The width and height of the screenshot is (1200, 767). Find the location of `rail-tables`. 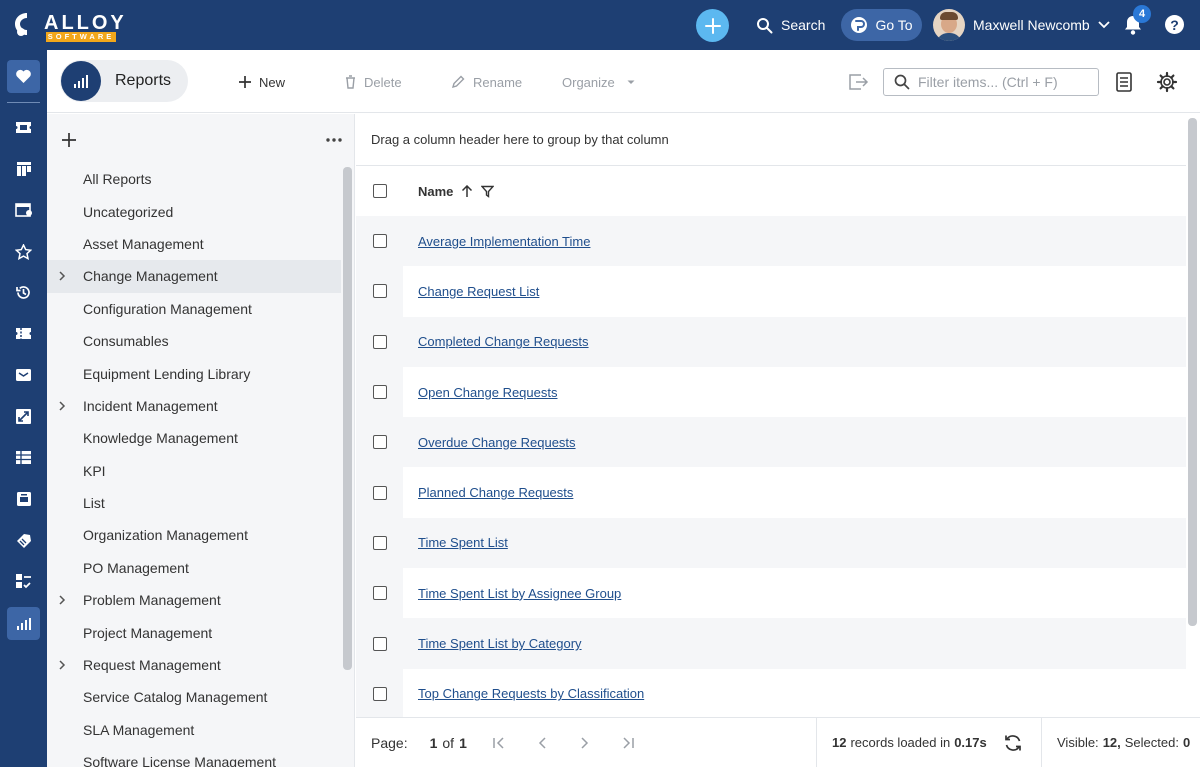

rail-tables is located at coordinates (23, 457).